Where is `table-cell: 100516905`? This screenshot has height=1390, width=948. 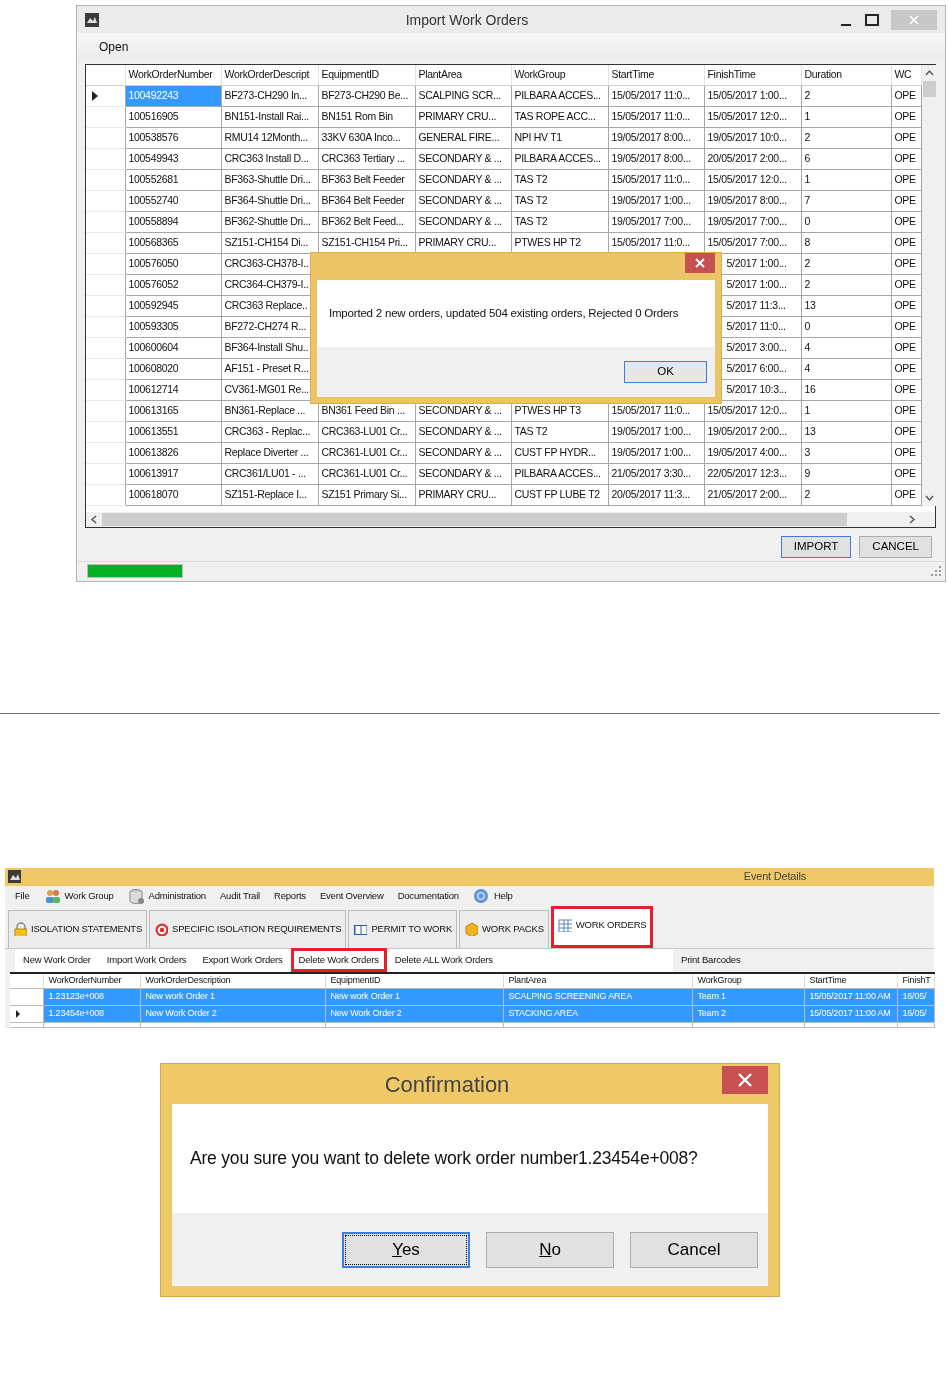 table-cell: 100516905 is located at coordinates (173, 116).